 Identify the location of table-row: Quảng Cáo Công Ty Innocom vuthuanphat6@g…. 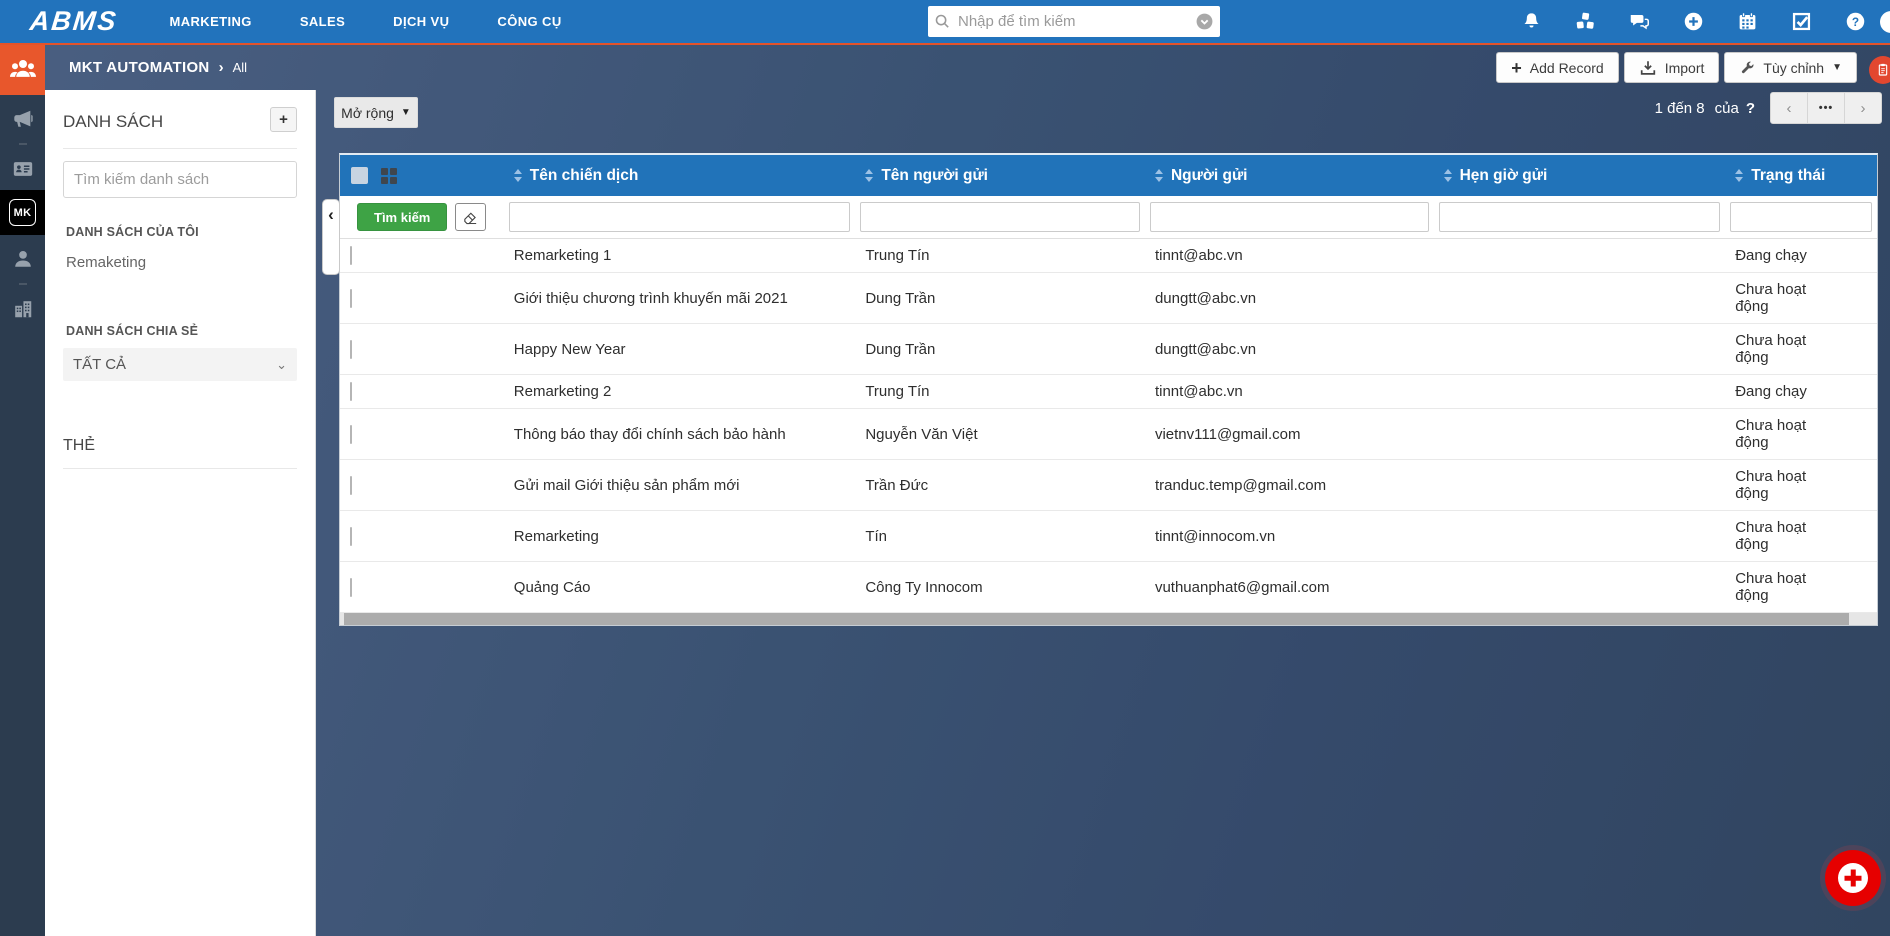
(1108, 587).